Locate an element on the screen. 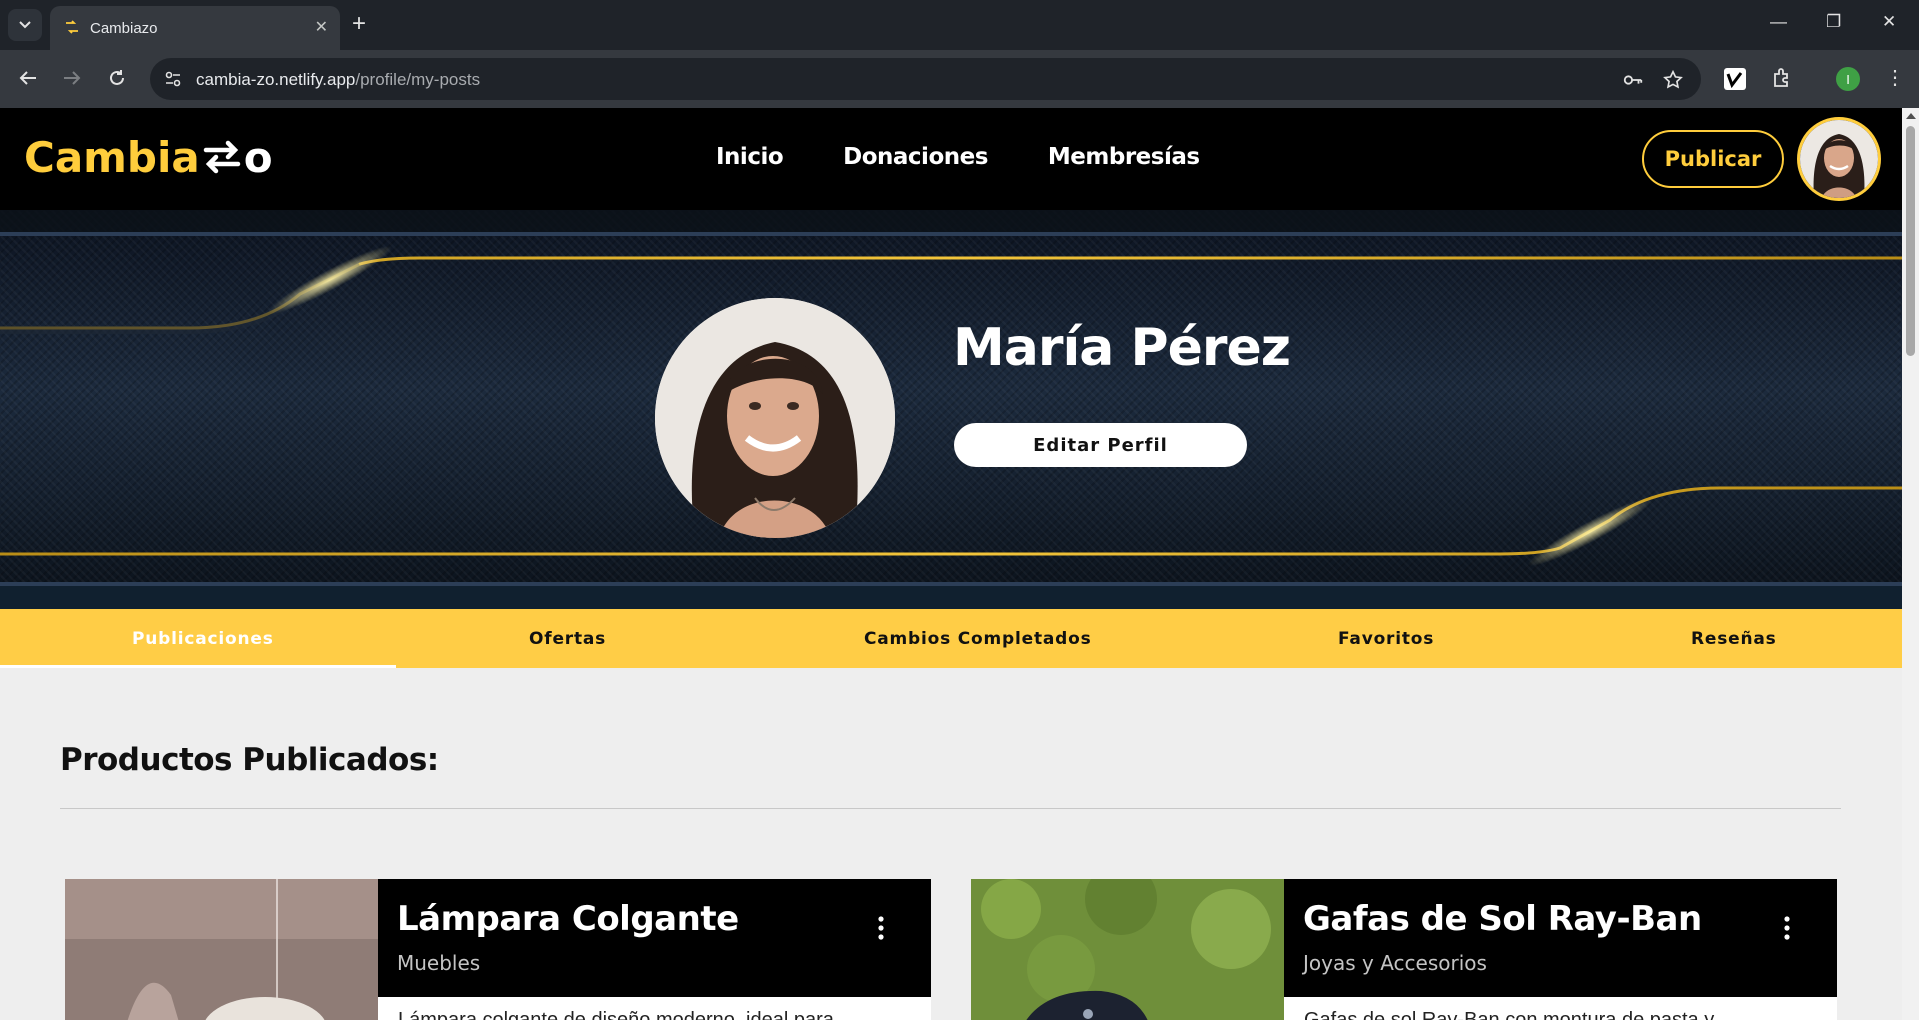 The height and width of the screenshot is (1020, 1919). logo-o: o is located at coordinates (258, 157).